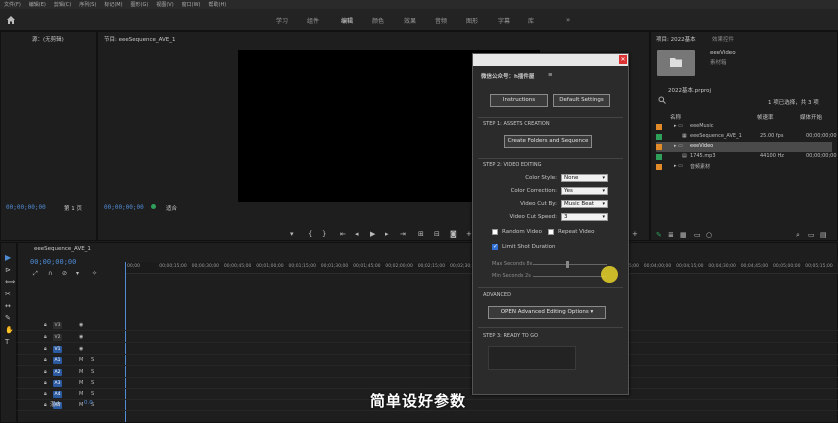 The width and height of the screenshot is (838, 423). I want to click on effect-controls-tab: 效果控件, so click(723, 39).